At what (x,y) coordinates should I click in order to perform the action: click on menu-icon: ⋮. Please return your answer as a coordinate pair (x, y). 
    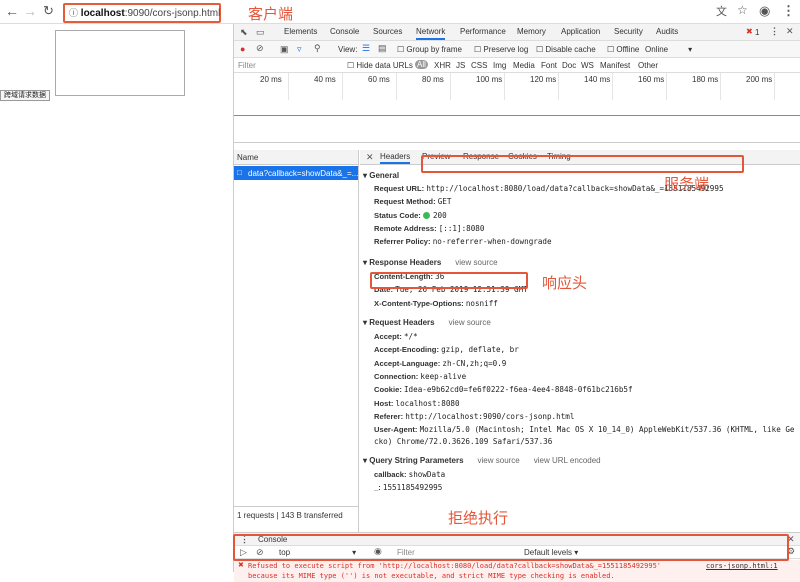
    Looking at the image, I should click on (788, 11).